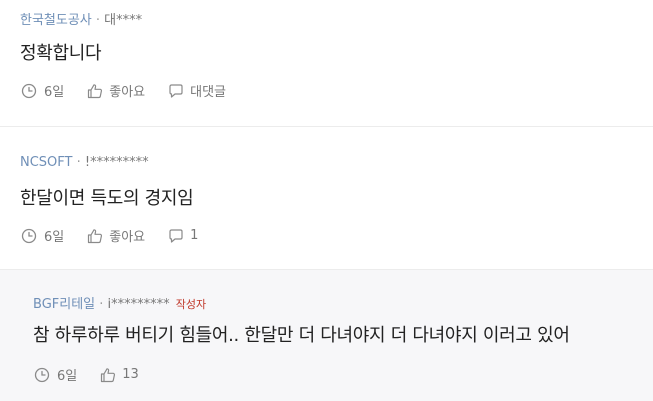  I want to click on company-name: 한국철도공사, so click(56, 20).